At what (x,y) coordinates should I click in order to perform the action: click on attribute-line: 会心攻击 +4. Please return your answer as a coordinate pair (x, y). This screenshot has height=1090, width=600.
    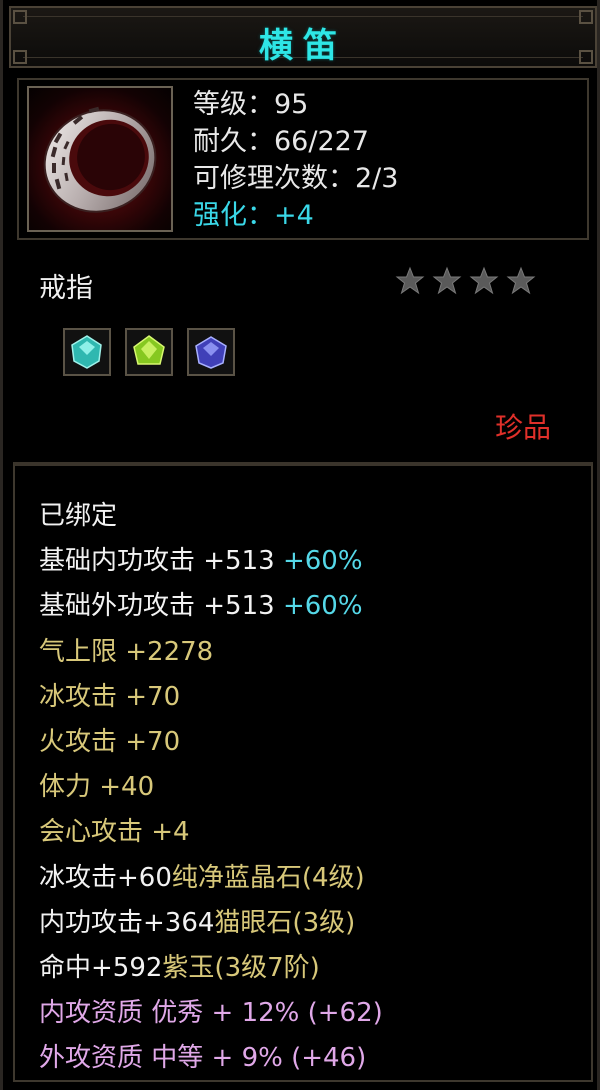
    Looking at the image, I should click on (211, 832).